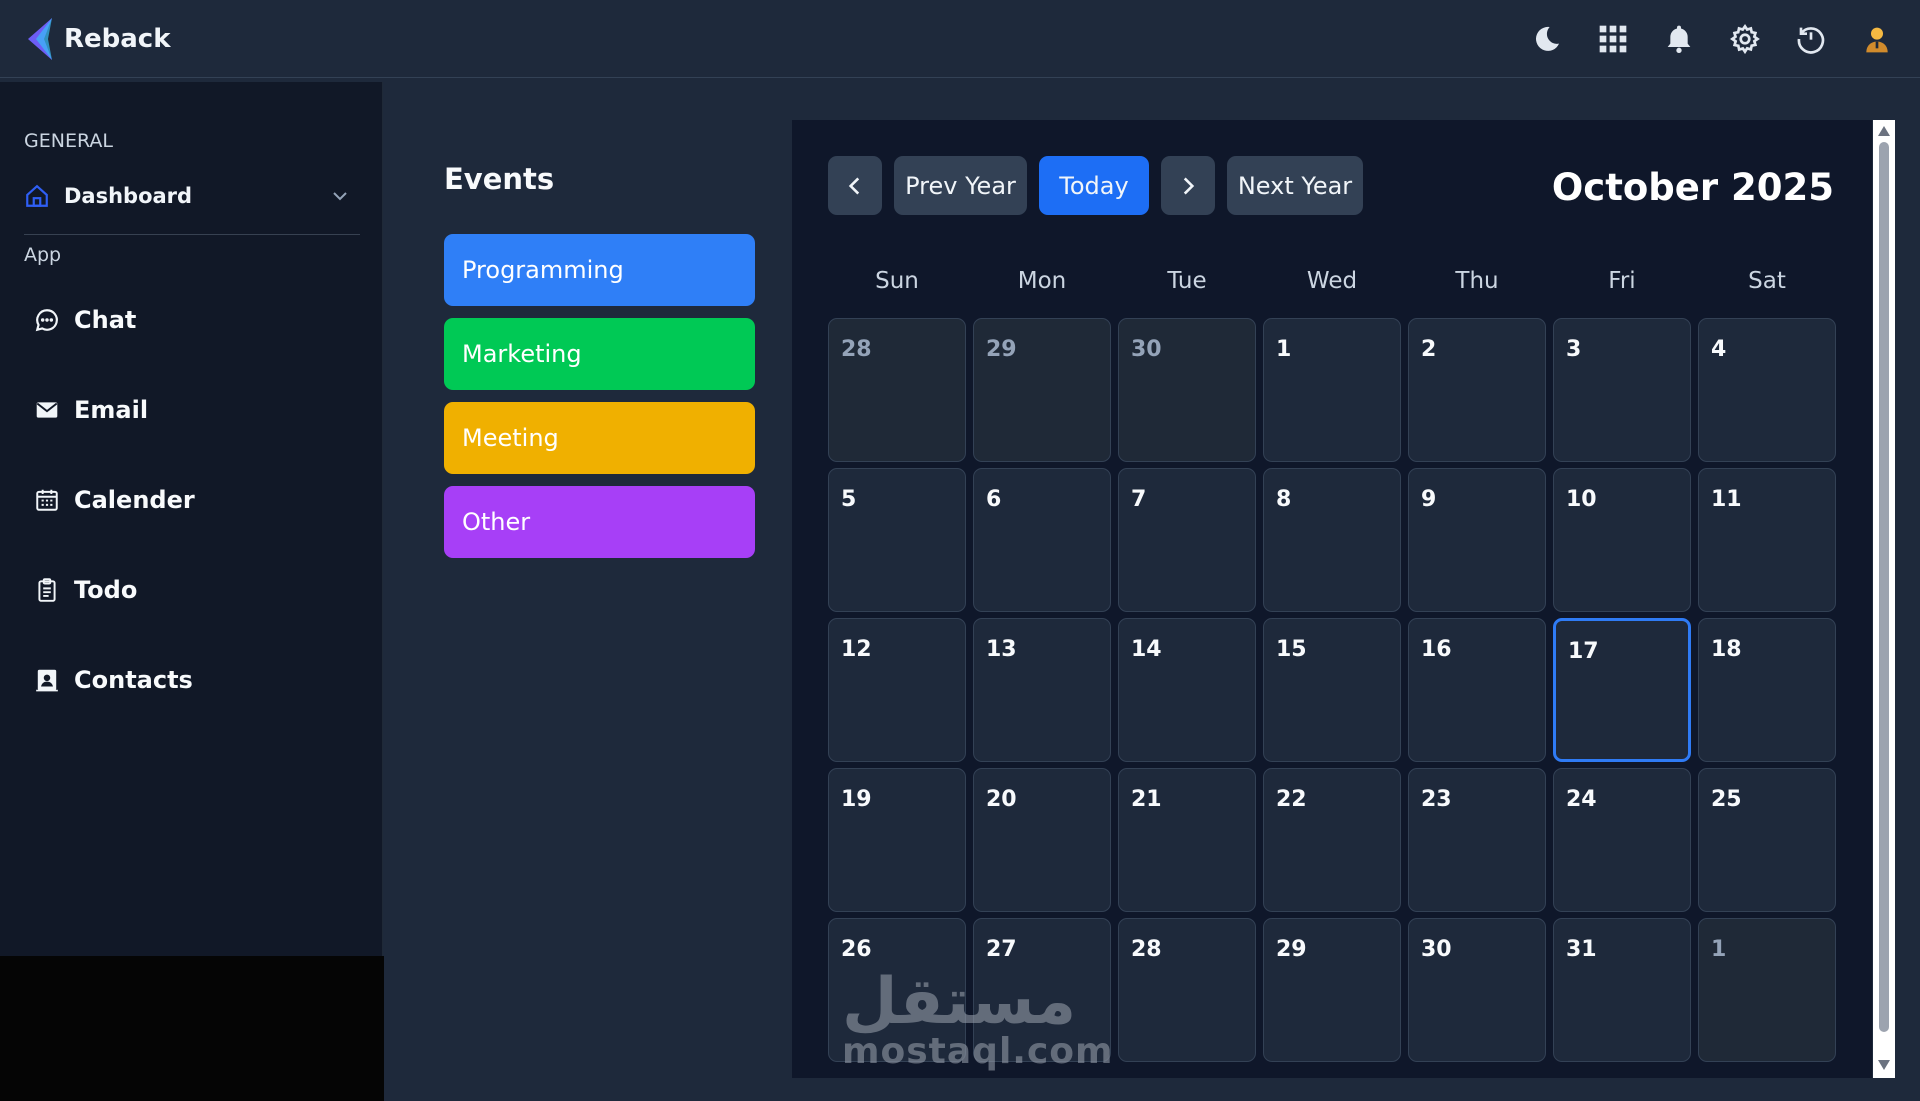  I want to click on calendar-day-cell: 27, so click(1042, 990).